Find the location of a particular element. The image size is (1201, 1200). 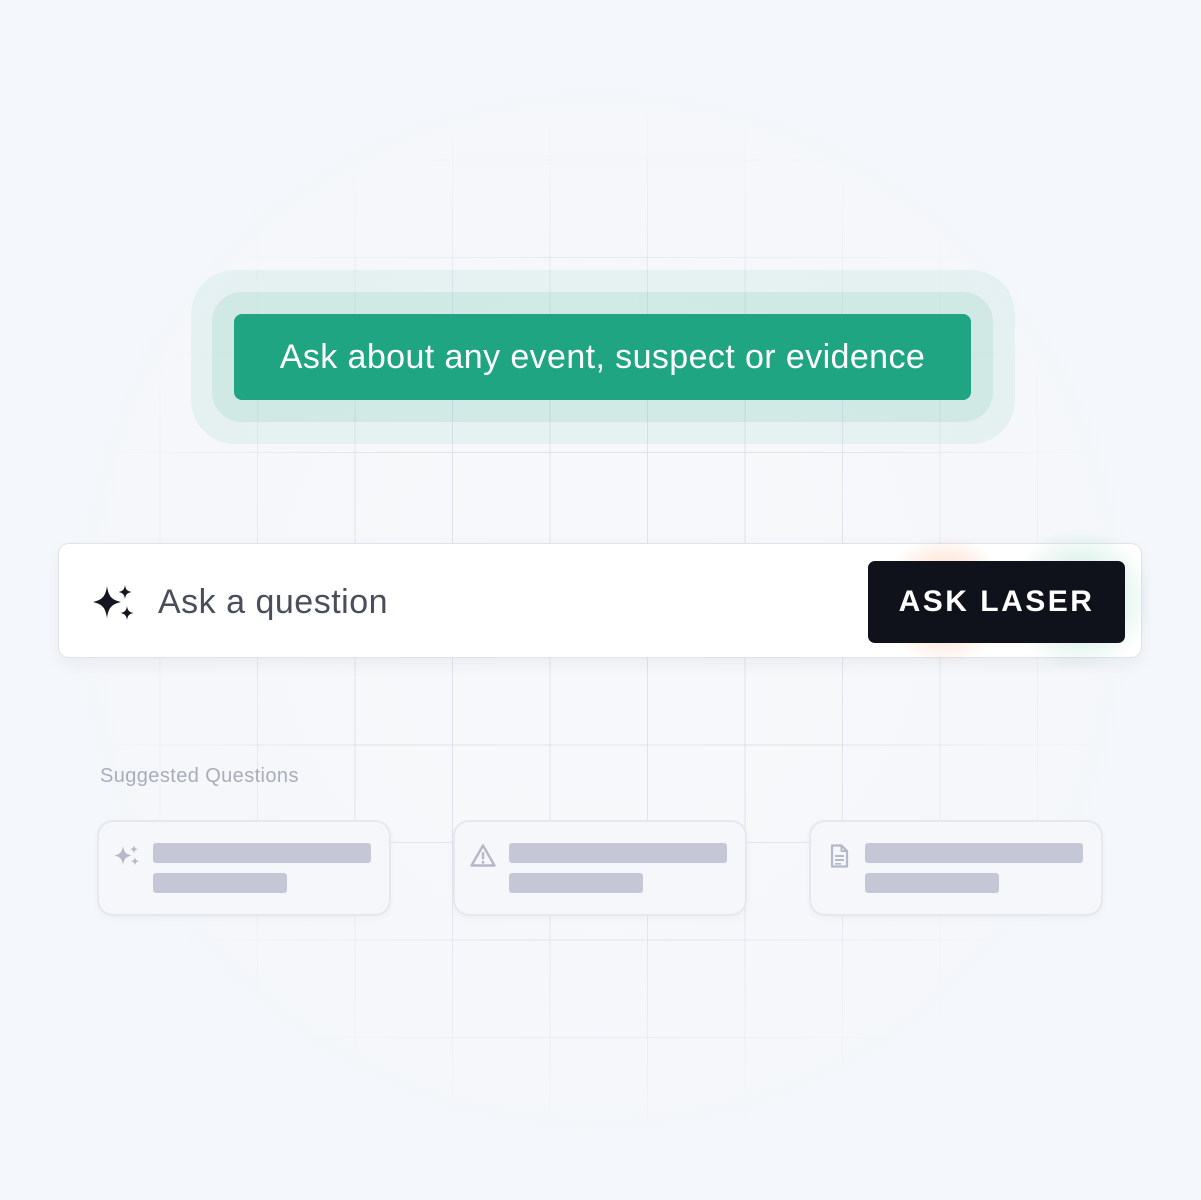

search-input: Ask a question is located at coordinates (273, 602).